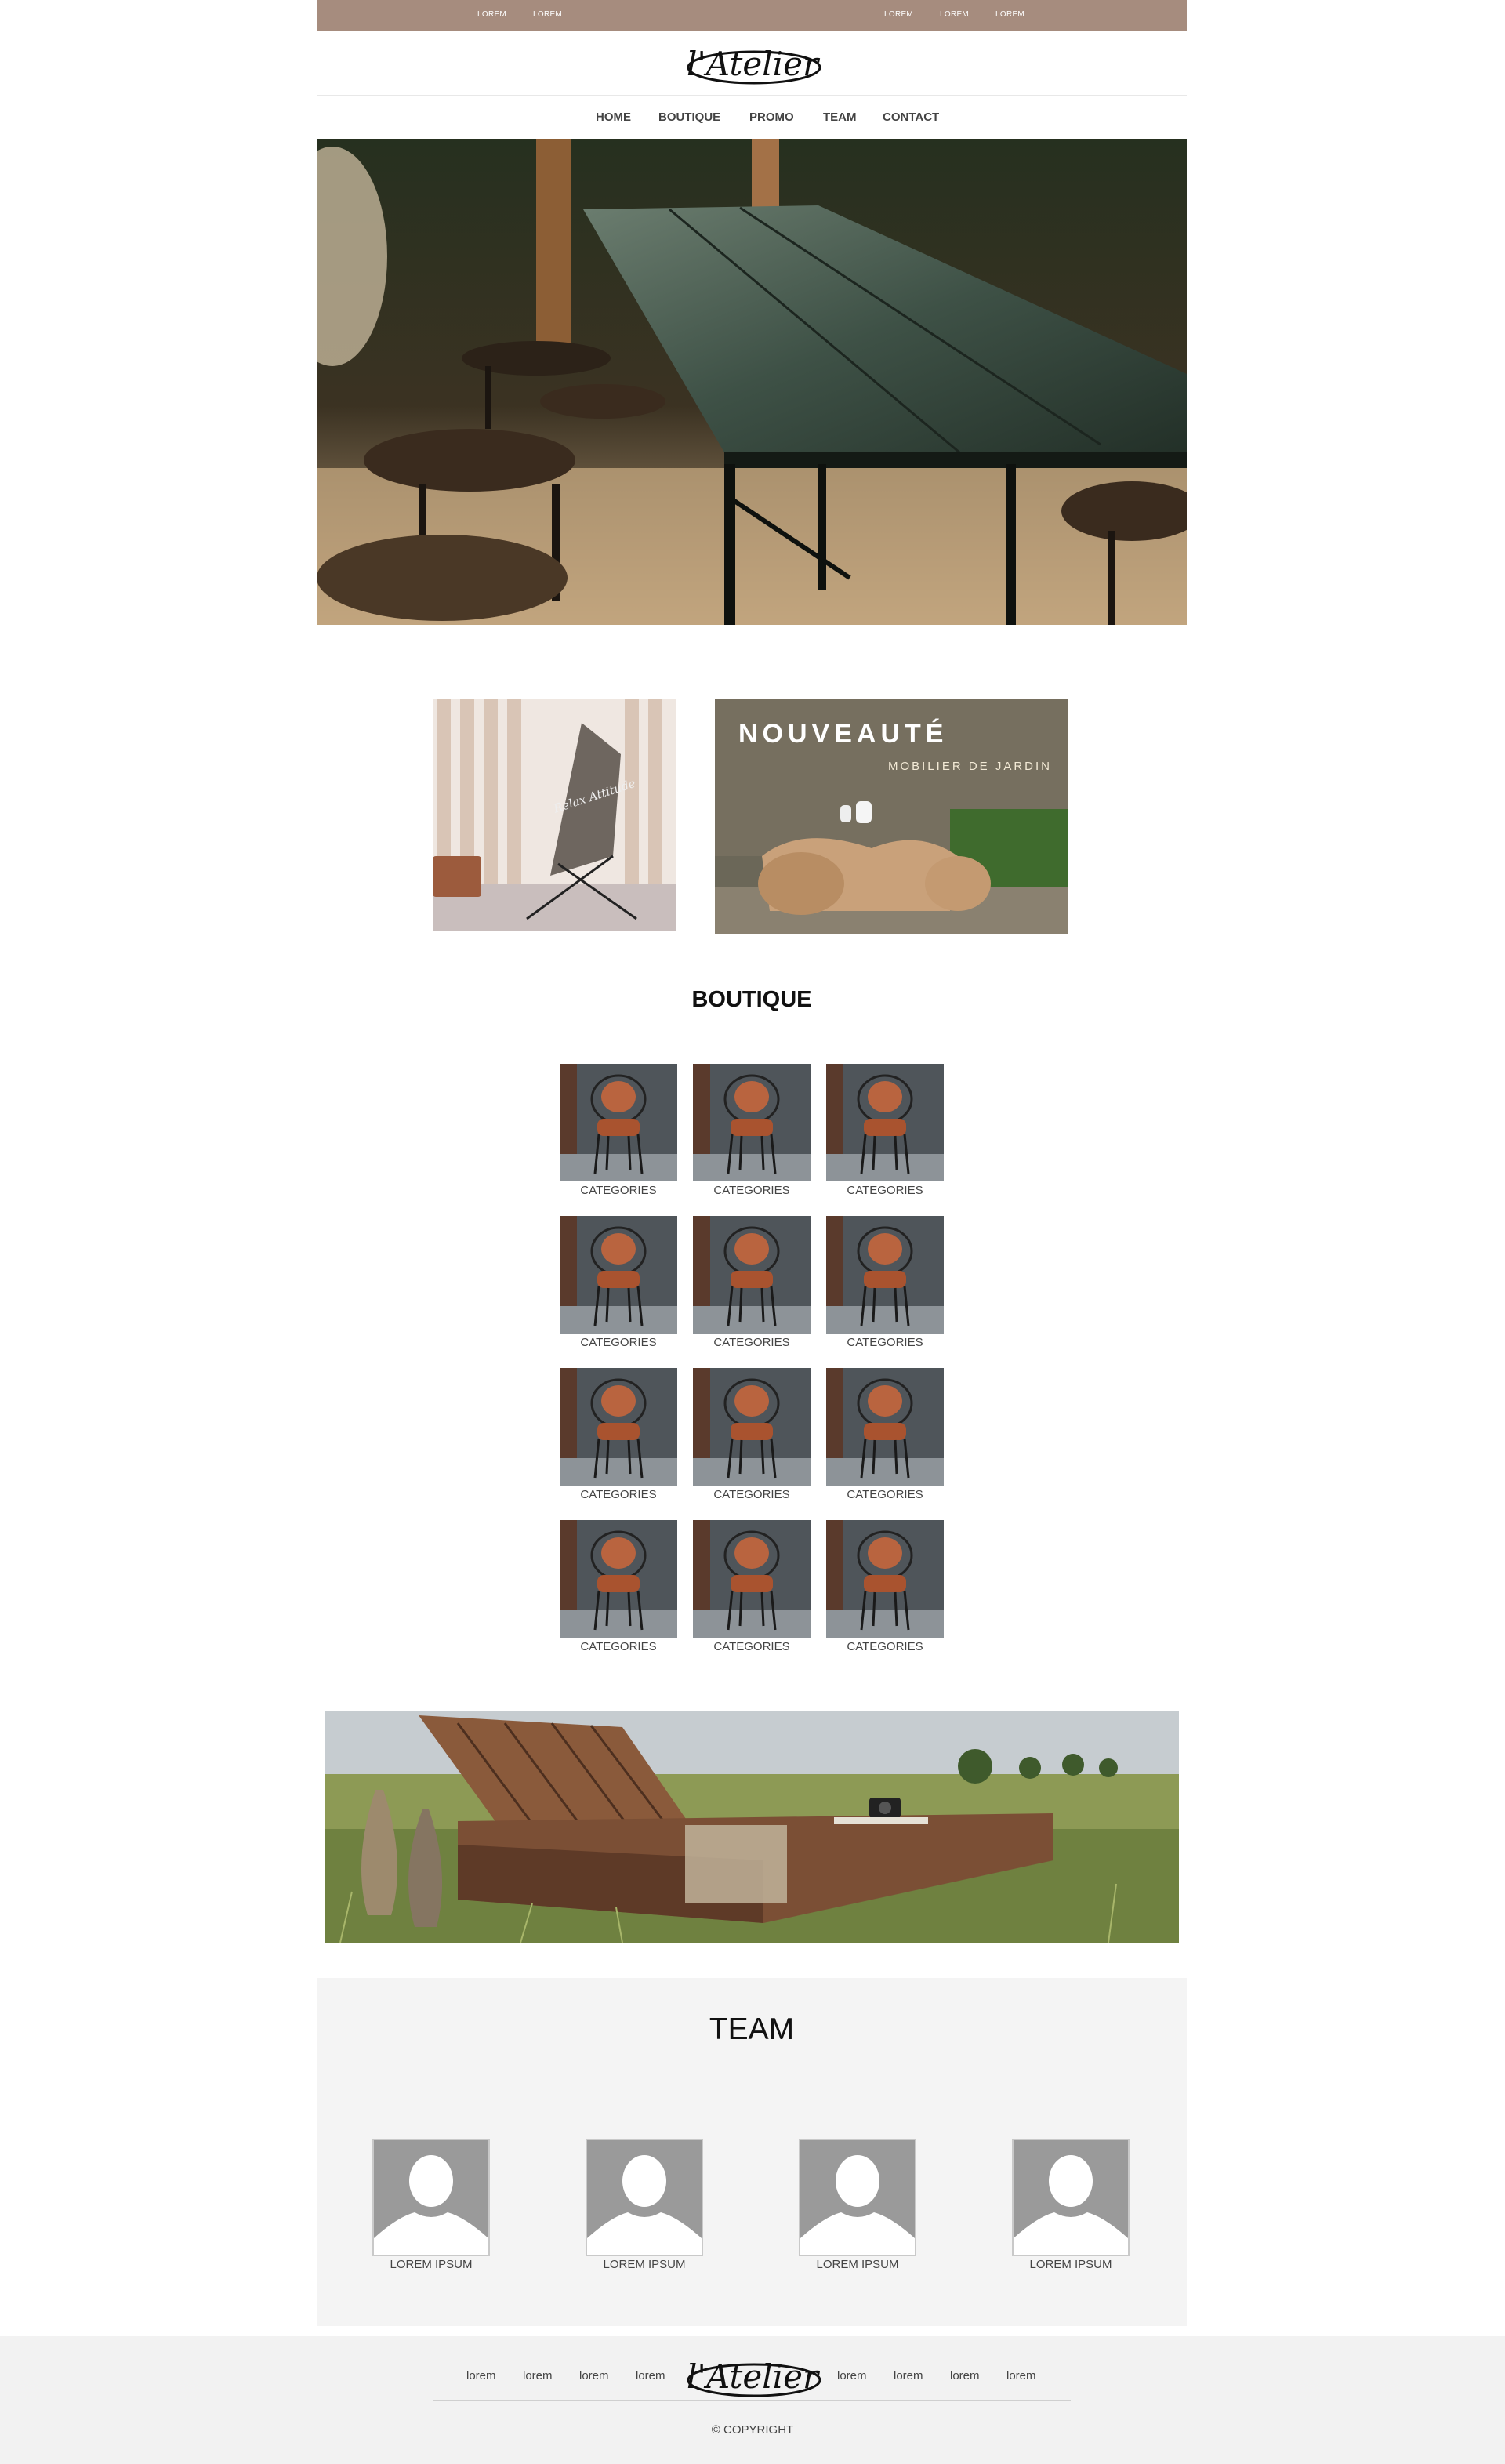  I want to click on promo-chair-image: Relax Attitude, so click(554, 815).